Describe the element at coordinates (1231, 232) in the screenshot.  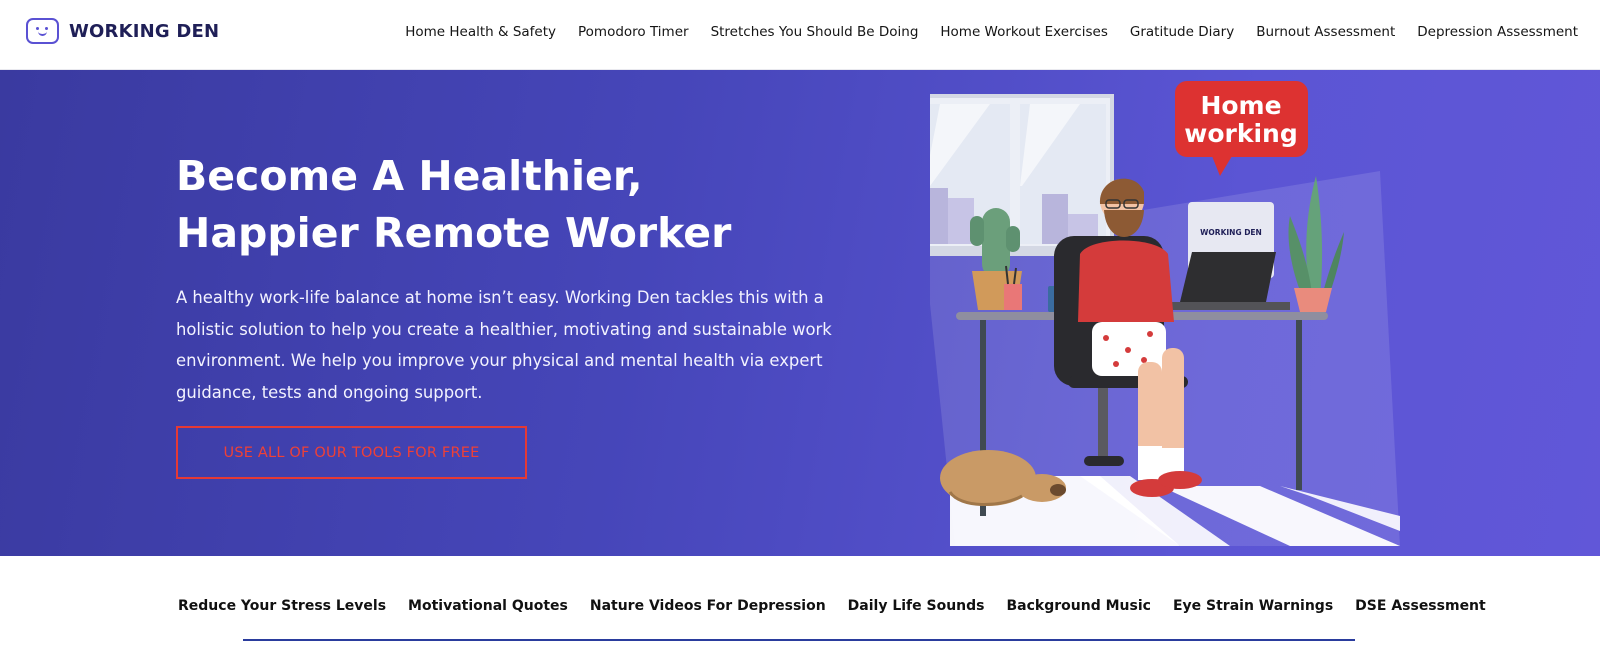
I see `monitor-brand: WORKING DEN` at that location.